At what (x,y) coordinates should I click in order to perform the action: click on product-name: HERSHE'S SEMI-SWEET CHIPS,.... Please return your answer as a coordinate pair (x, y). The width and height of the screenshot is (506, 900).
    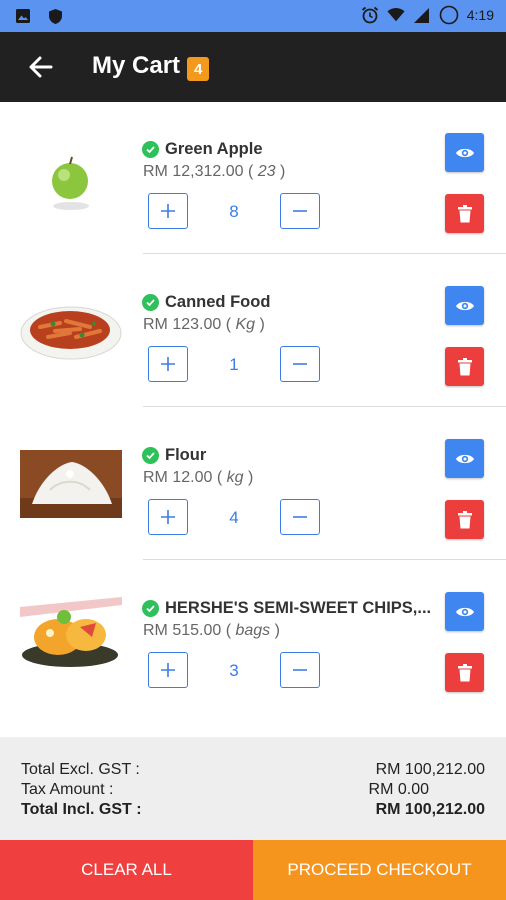
    Looking at the image, I should click on (286, 608).